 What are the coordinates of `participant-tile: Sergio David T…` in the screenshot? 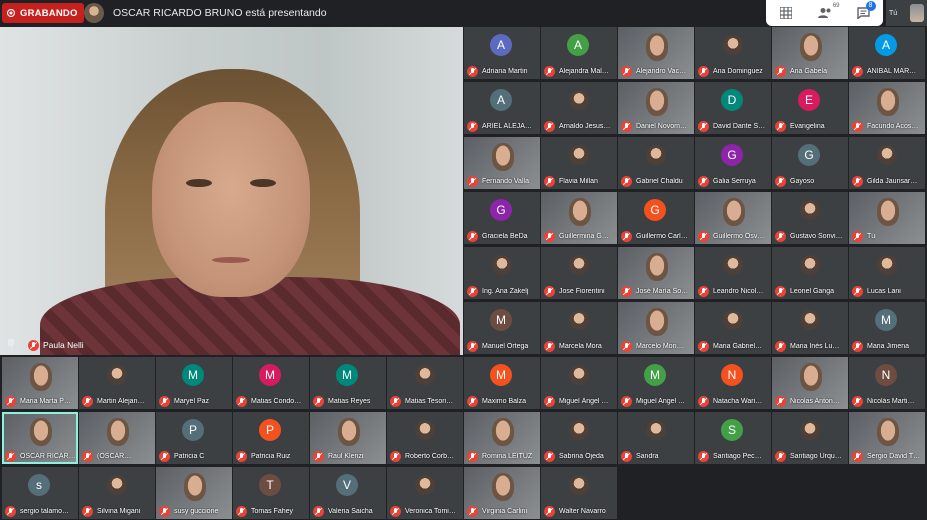 It's located at (887, 438).